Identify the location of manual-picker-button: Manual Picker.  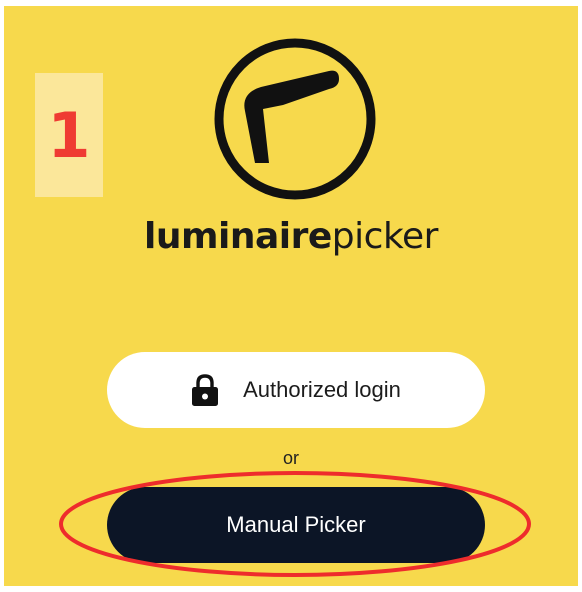
(296, 525).